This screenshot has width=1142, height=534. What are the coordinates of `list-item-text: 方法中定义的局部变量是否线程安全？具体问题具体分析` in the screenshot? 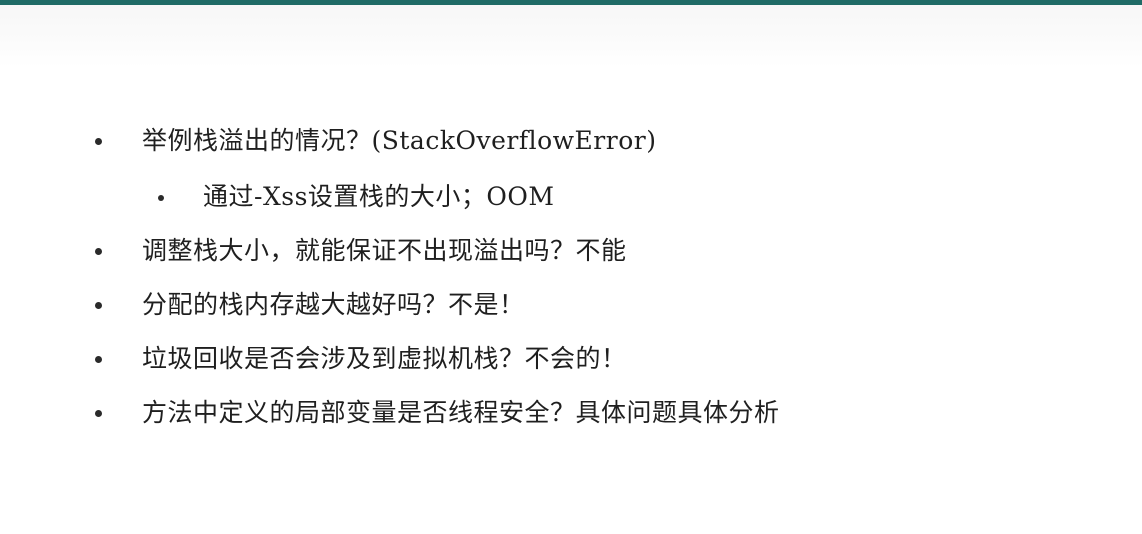 It's located at (461, 412).